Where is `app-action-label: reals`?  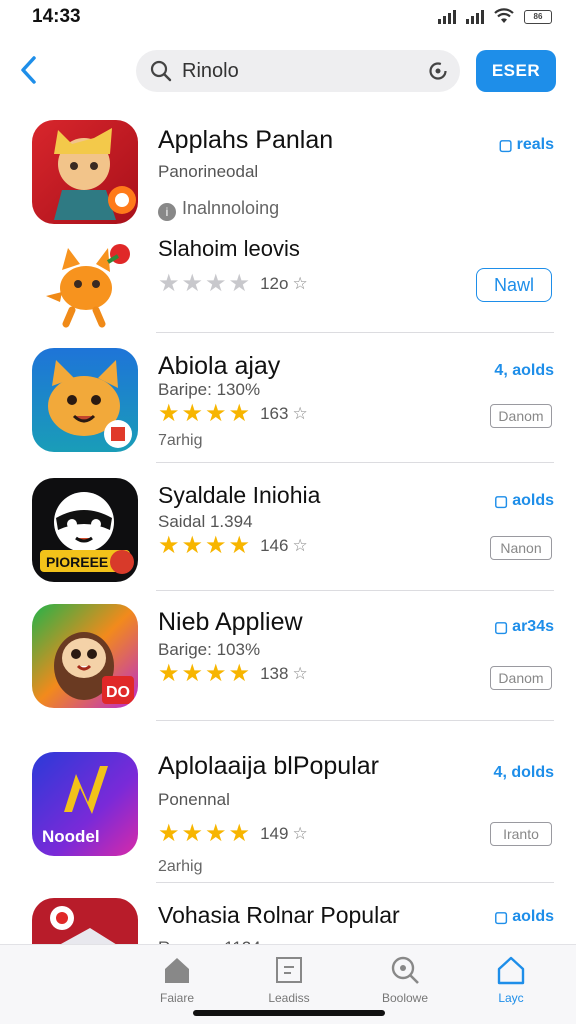
app-action-label: reals is located at coordinates (535, 144).